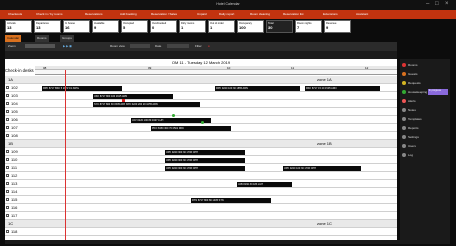 The image size is (456, 246). I want to click on zone-row: 1A zone 1A, so click(201, 80).